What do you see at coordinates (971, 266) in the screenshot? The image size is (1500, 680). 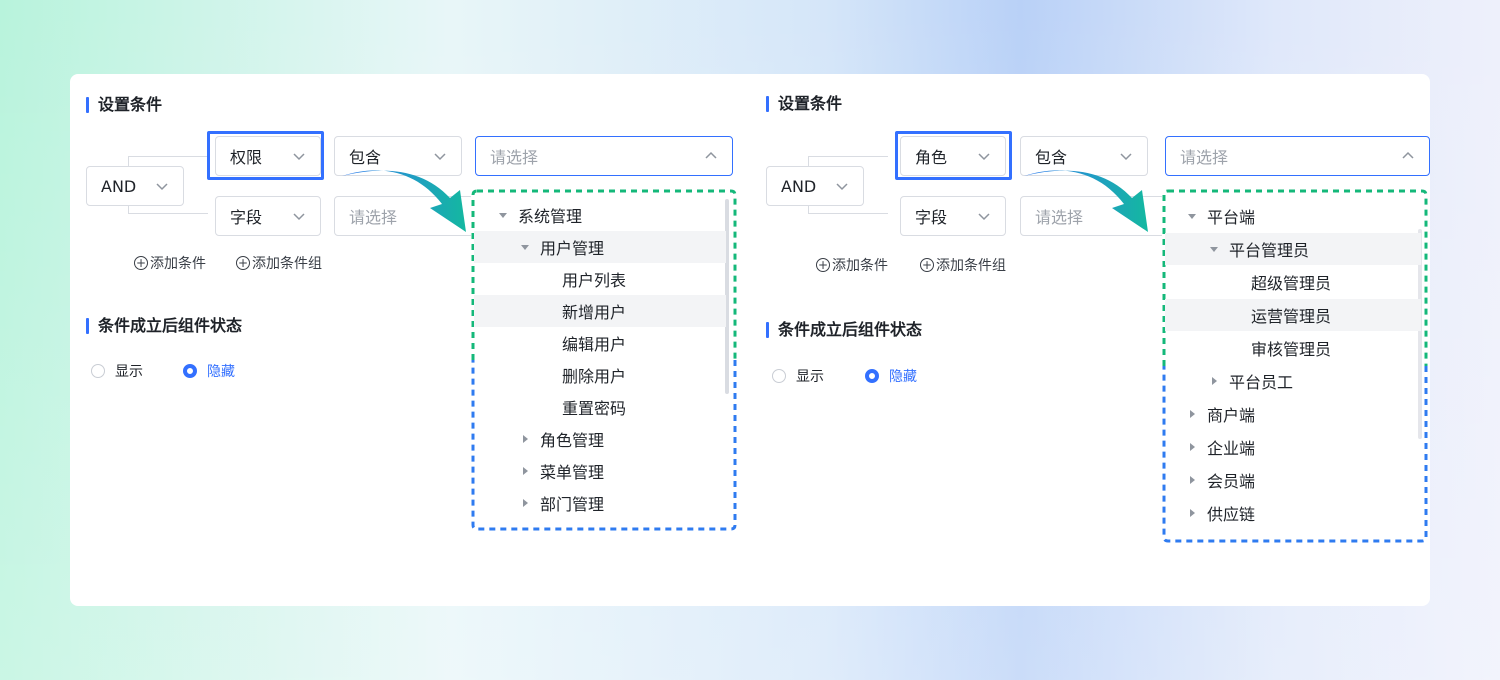 I see `add-group-label: 添加条件组` at bounding box center [971, 266].